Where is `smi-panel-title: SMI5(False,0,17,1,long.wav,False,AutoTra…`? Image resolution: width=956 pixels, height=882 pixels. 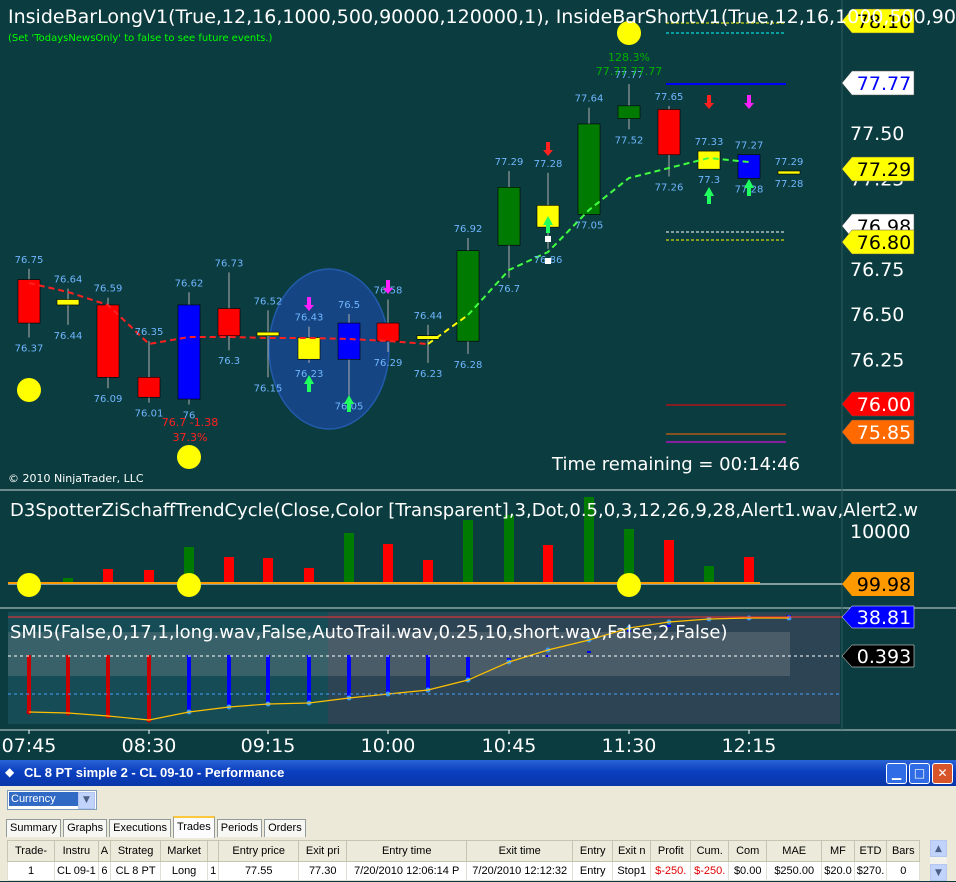 smi-panel-title: SMI5(False,0,17,1,long.wav,False,AutoTra… is located at coordinates (369, 632).